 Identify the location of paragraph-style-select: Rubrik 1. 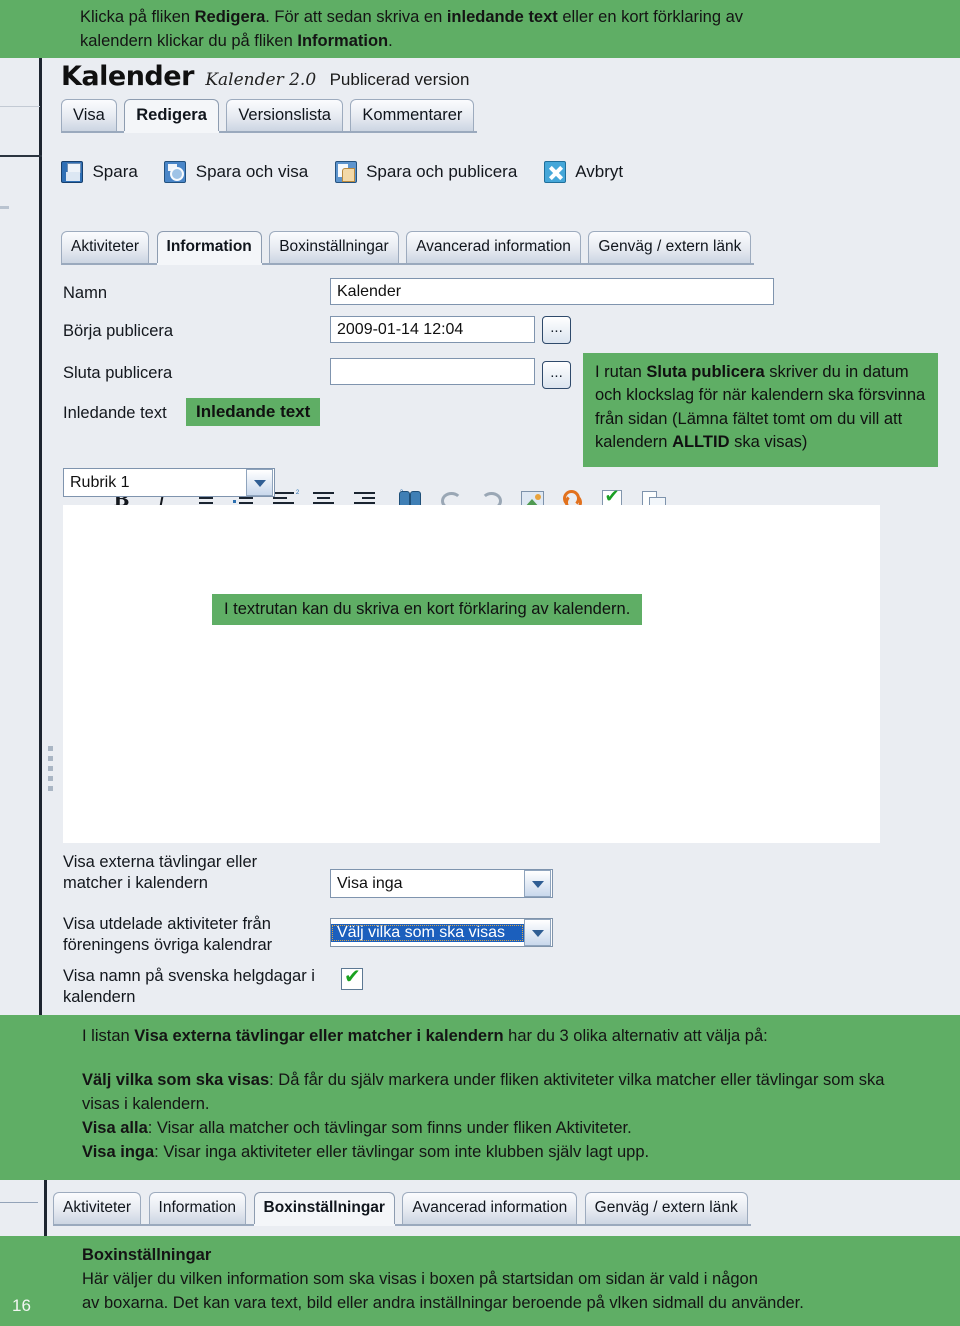
(169, 482).